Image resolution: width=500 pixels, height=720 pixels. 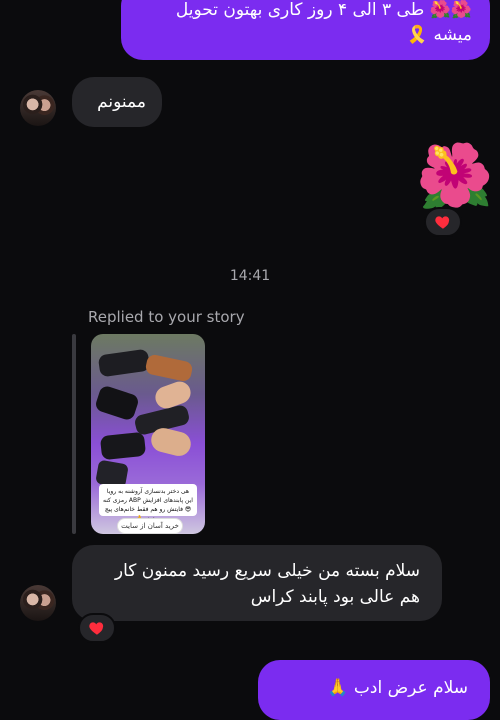 What do you see at coordinates (121, 102) in the screenshot?
I see `message-text: ممنونم` at bounding box center [121, 102].